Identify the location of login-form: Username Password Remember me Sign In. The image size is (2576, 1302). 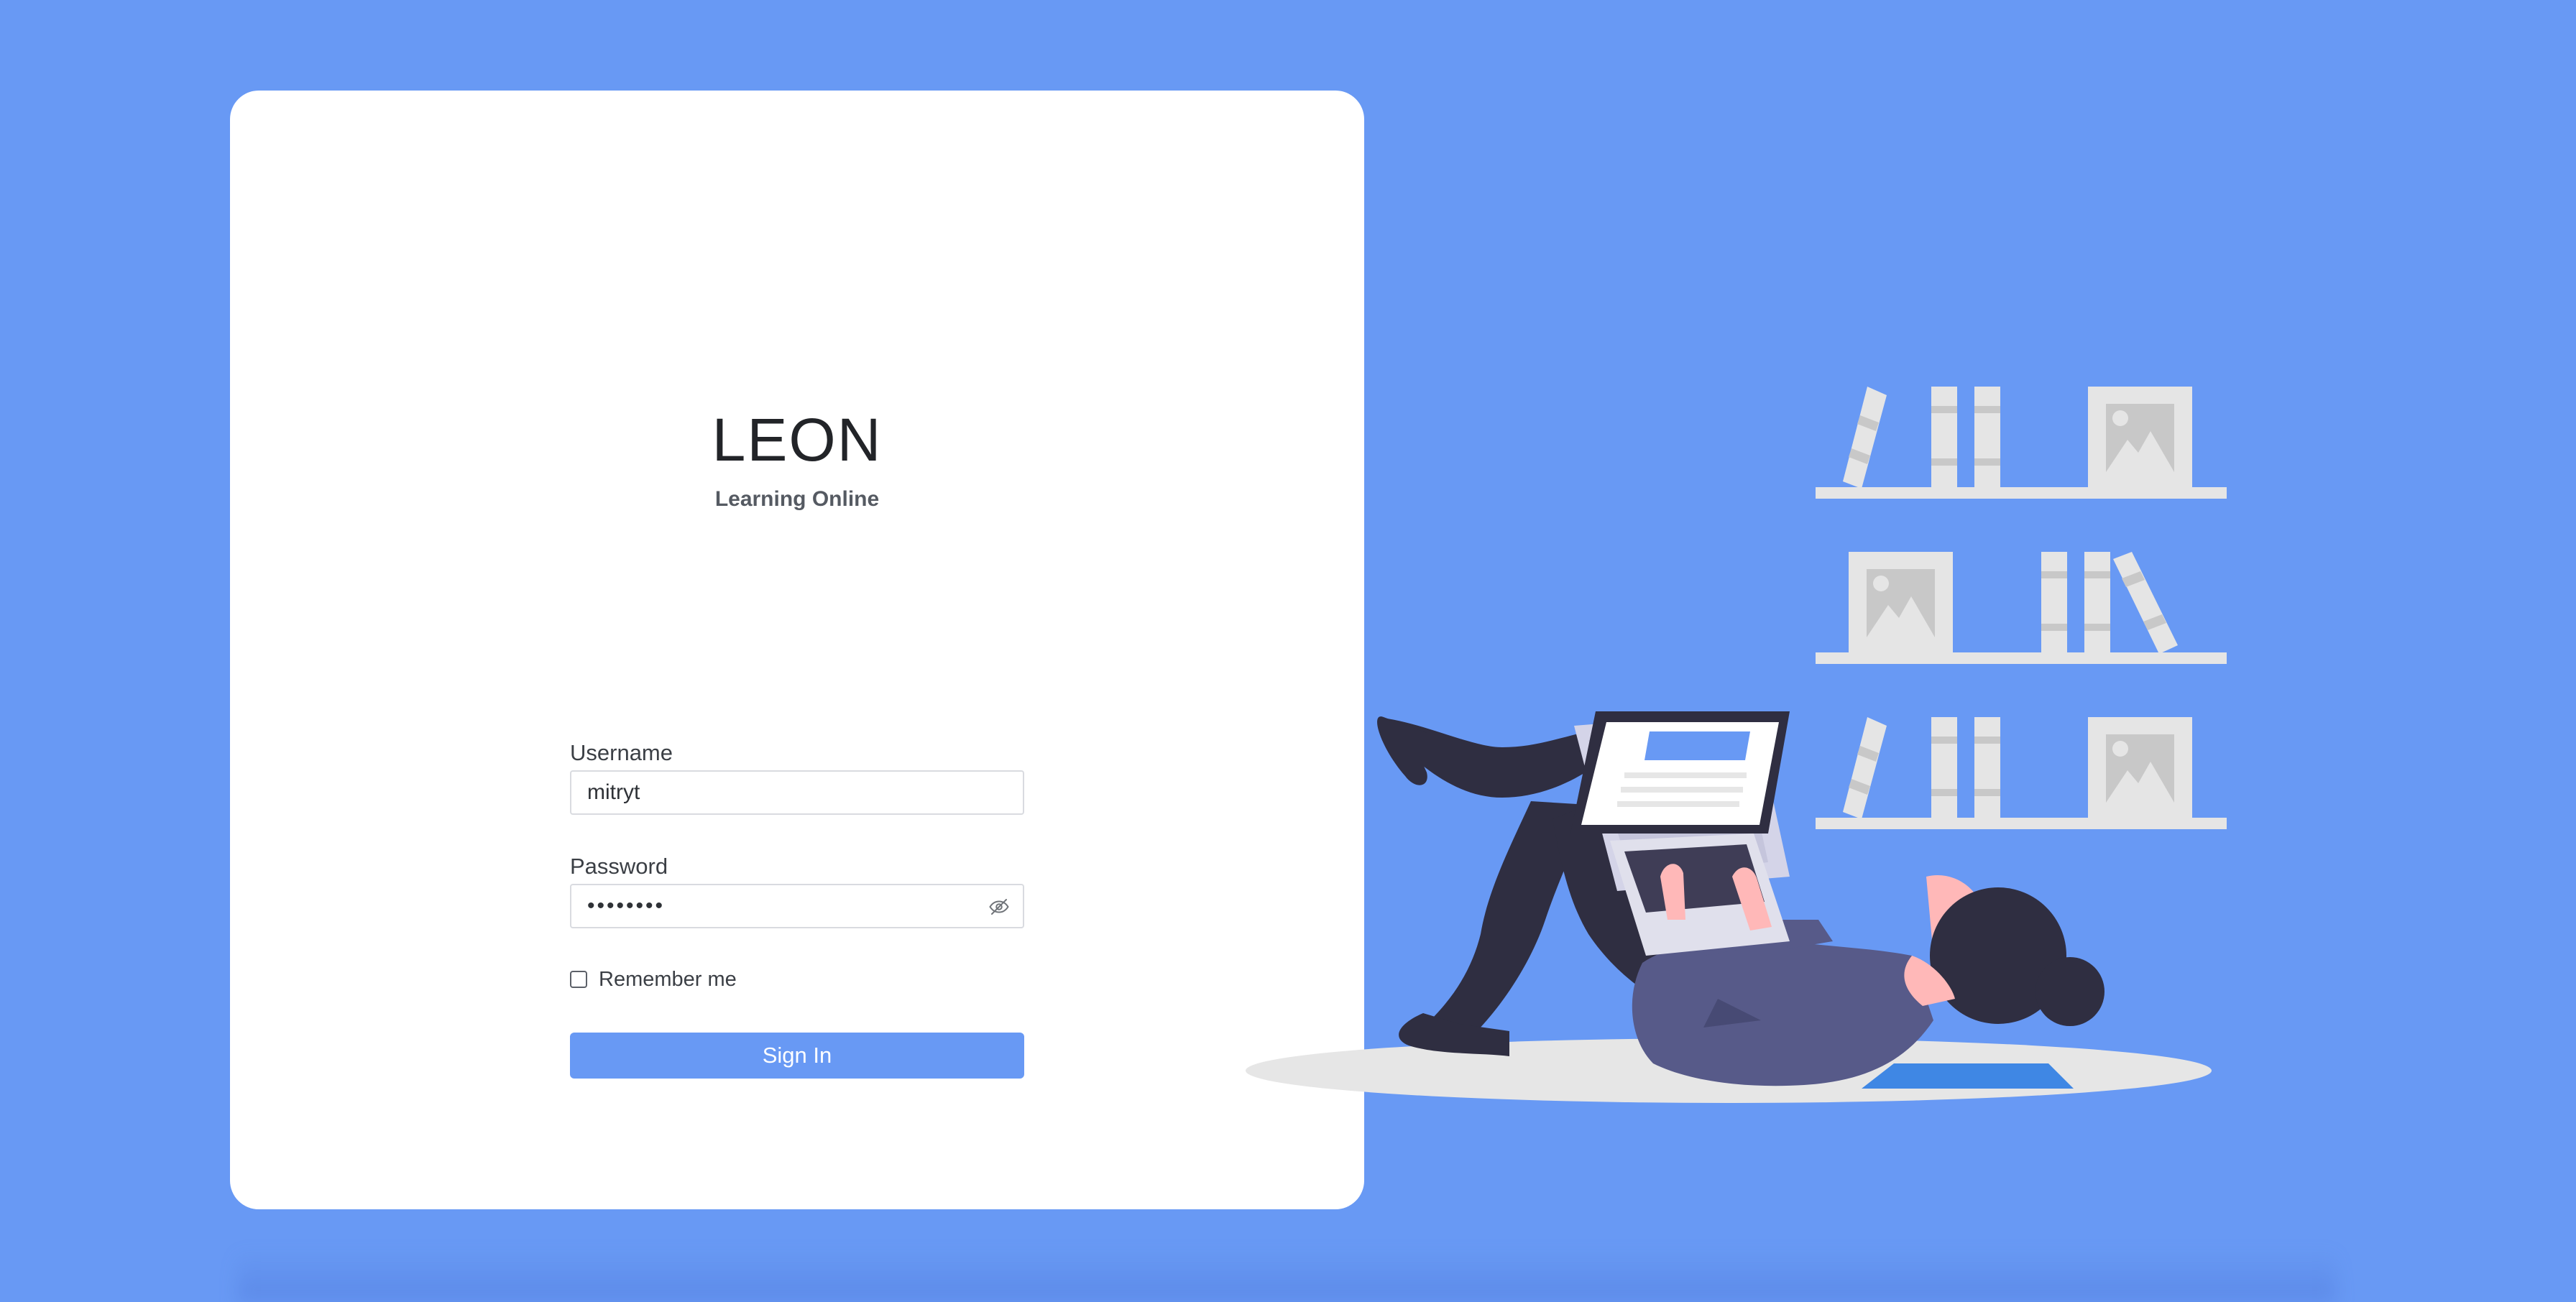
(797, 909).